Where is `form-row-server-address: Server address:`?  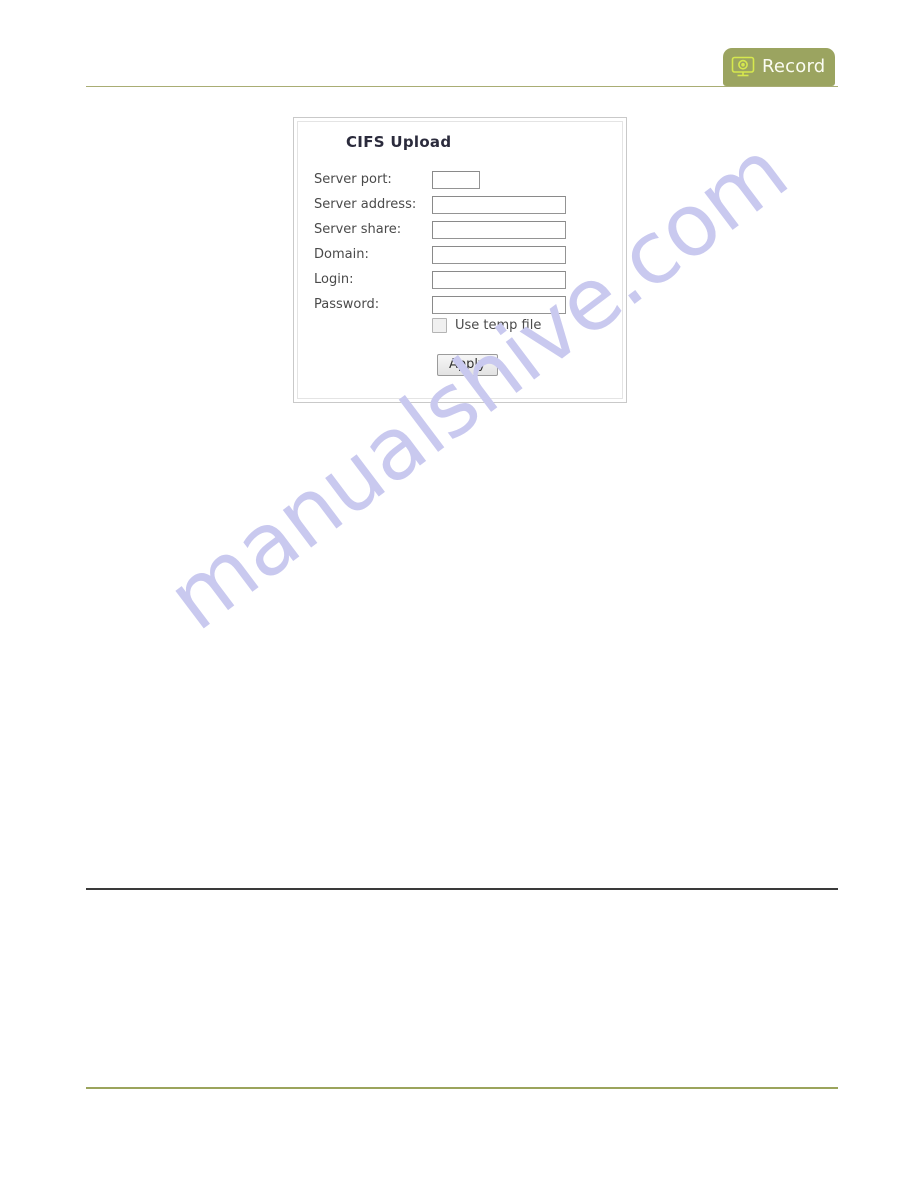 form-row-server-address: Server address: is located at coordinates (459, 204).